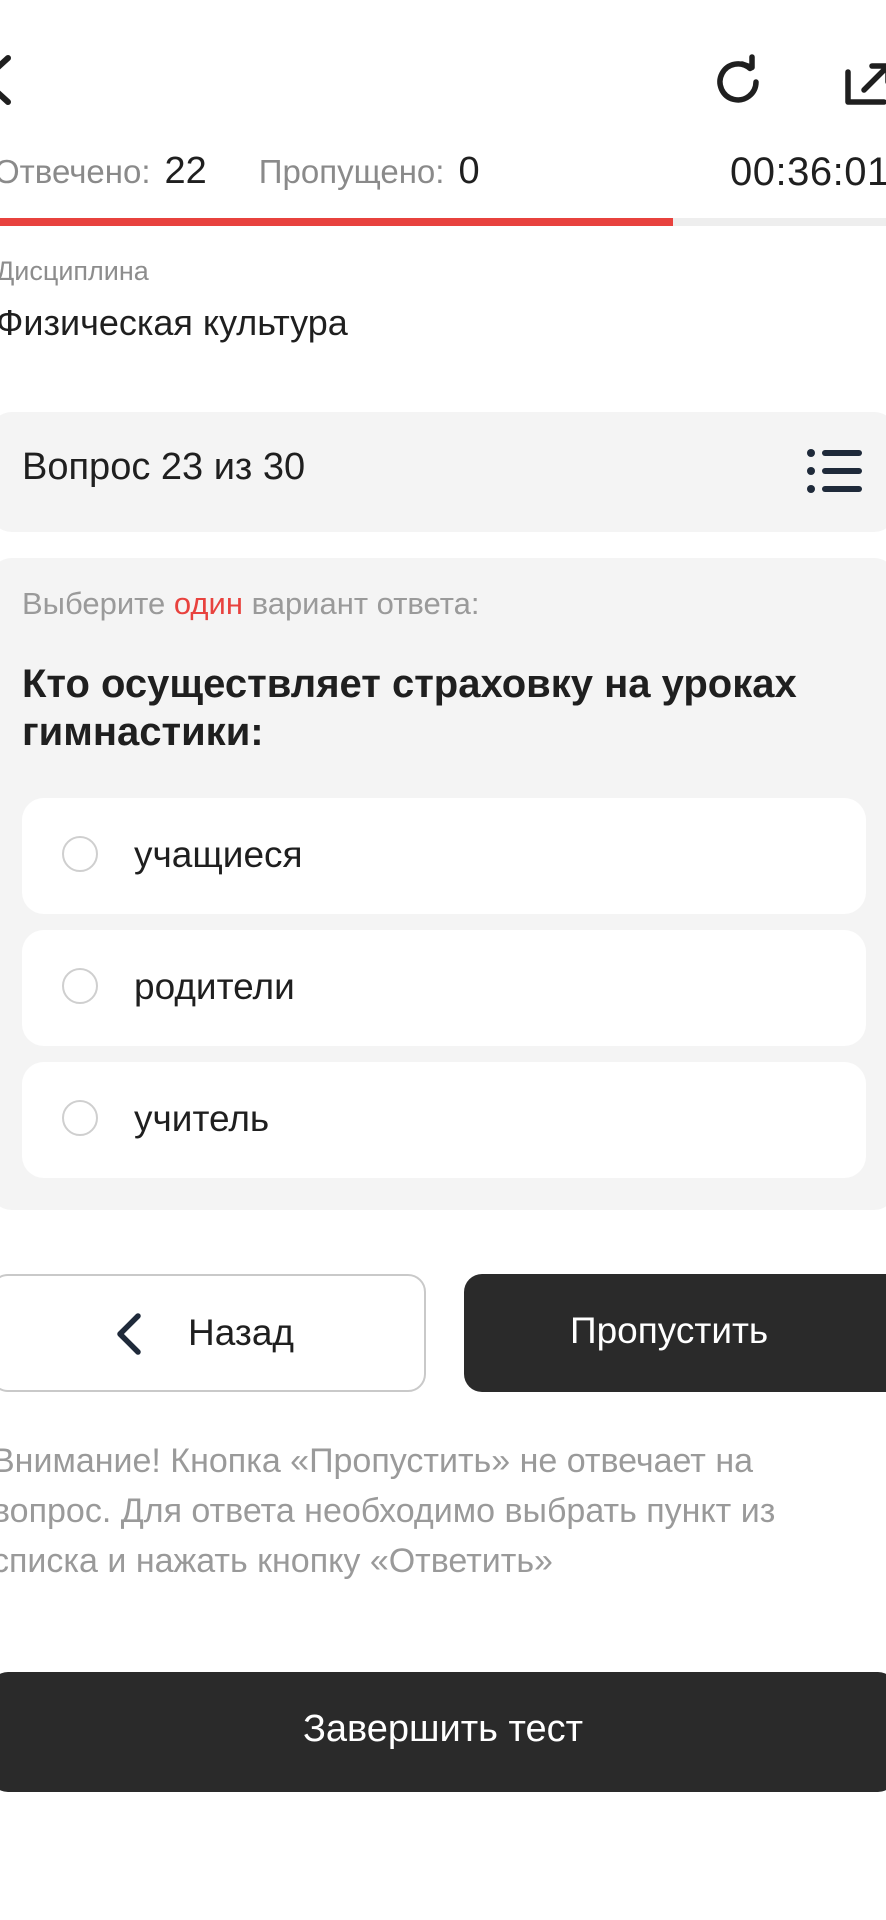 The height and width of the screenshot is (1920, 886). Describe the element at coordinates (241, 1332) in the screenshot. I see `back-button-label: Назад` at that location.